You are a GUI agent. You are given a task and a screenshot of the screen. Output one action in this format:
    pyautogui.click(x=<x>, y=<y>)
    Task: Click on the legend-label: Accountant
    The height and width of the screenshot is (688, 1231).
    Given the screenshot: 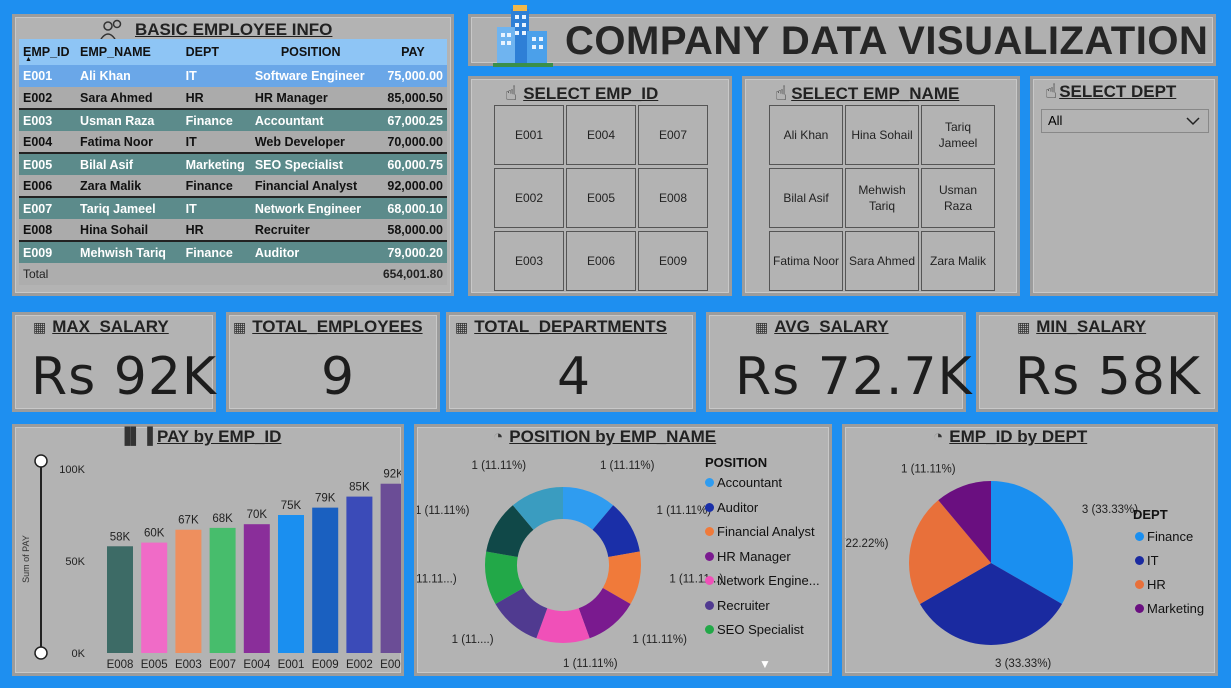 What is the action you would take?
    pyautogui.click(x=750, y=482)
    